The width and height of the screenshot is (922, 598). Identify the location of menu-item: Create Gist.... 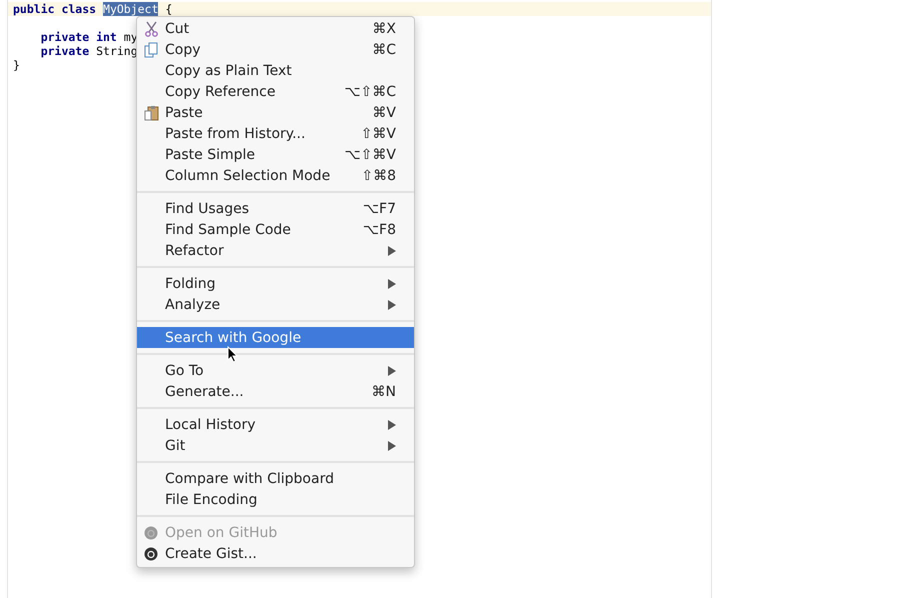
(275, 553).